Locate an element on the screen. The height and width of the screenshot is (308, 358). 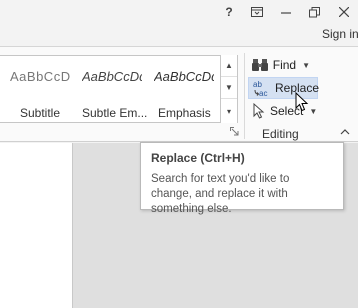
gallery-scroll-up-button: ▲ is located at coordinates (229, 66).